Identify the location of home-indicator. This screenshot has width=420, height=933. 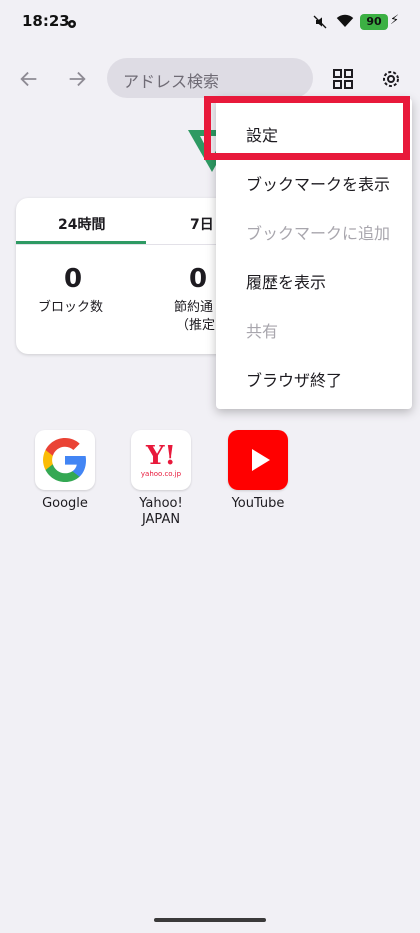
(210, 920).